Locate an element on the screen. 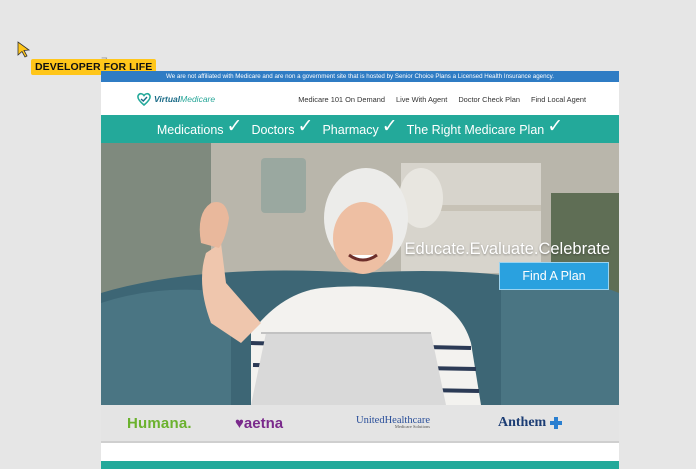 This screenshot has width=696, height=469. cursor-arrow-icon is located at coordinates (24, 49).